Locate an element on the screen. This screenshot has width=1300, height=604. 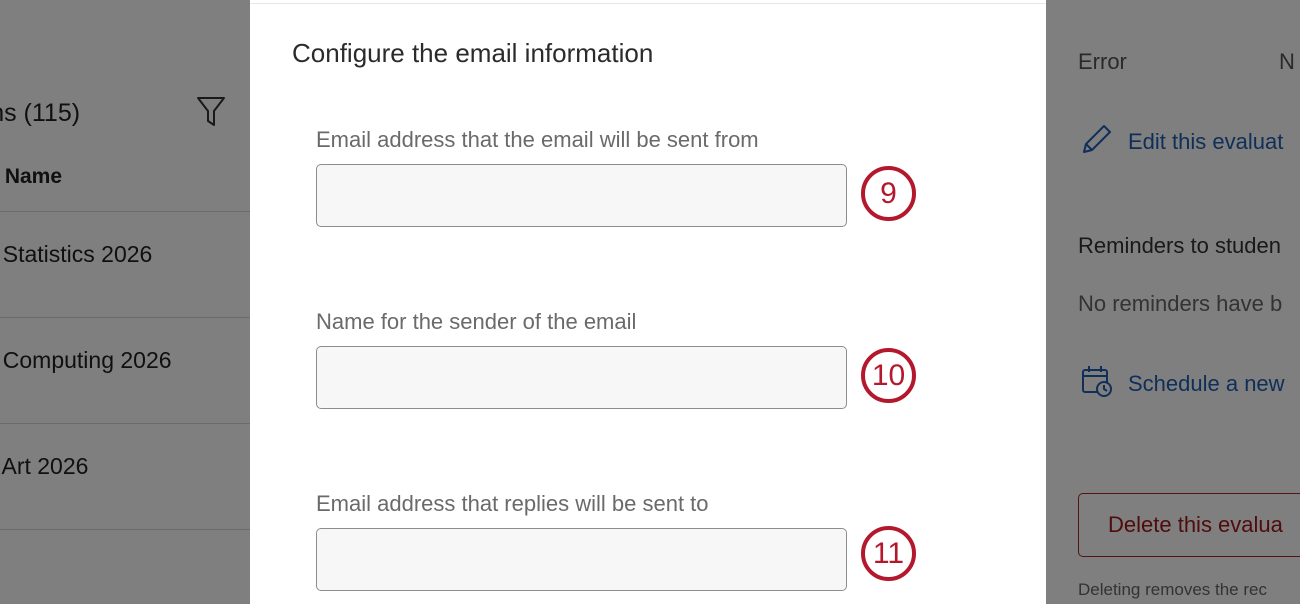
edit-evaluation-link: Edit this evaluat is located at coordinates (1181, 142).